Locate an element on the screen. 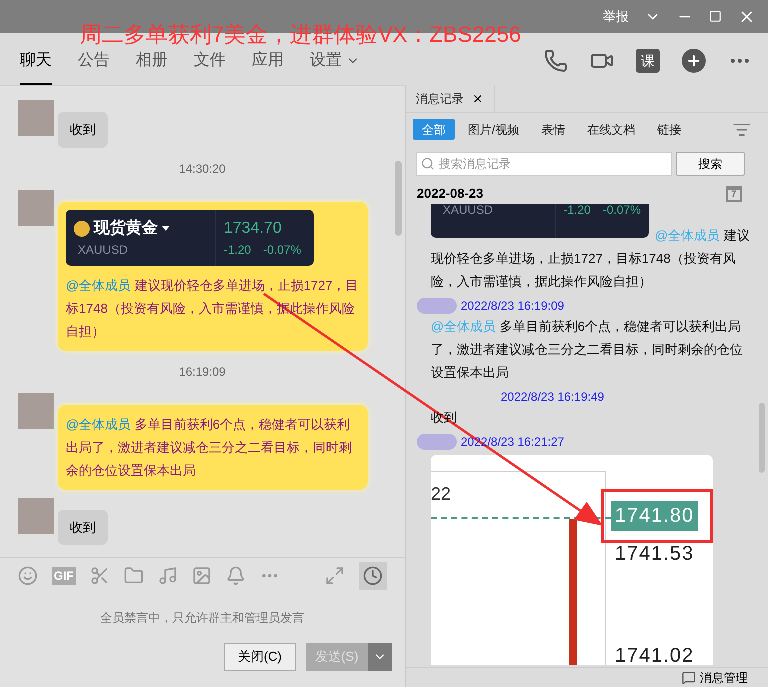 This screenshot has width=768, height=687. folder-icon is located at coordinates (134, 576).